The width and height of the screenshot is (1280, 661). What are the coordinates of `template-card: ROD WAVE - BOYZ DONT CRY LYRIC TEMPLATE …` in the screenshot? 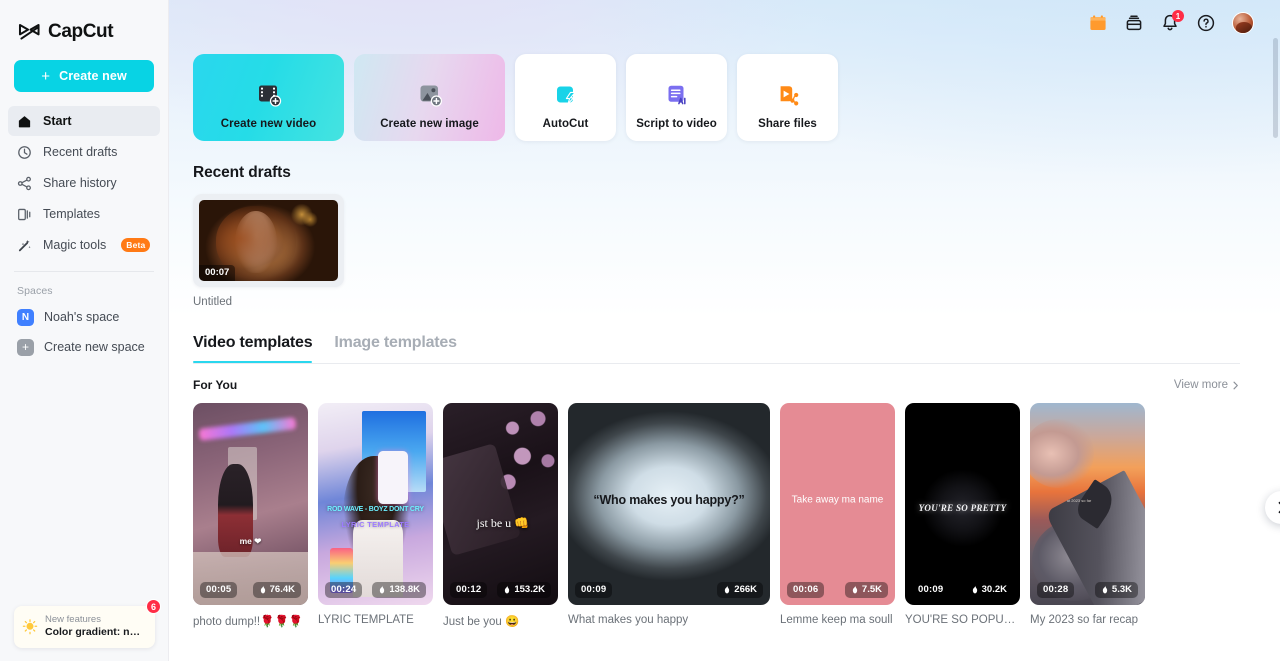 It's located at (375, 515).